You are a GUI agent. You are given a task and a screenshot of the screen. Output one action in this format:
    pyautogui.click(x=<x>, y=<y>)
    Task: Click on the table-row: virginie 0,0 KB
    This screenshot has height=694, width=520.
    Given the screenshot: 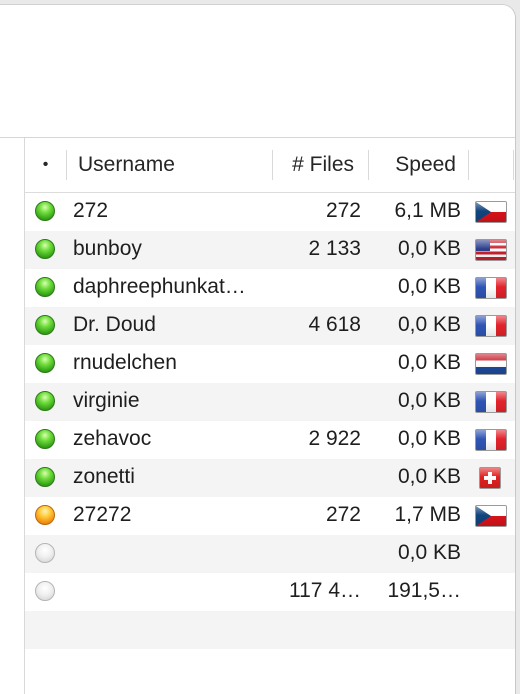 What is the action you would take?
    pyautogui.click(x=270, y=402)
    